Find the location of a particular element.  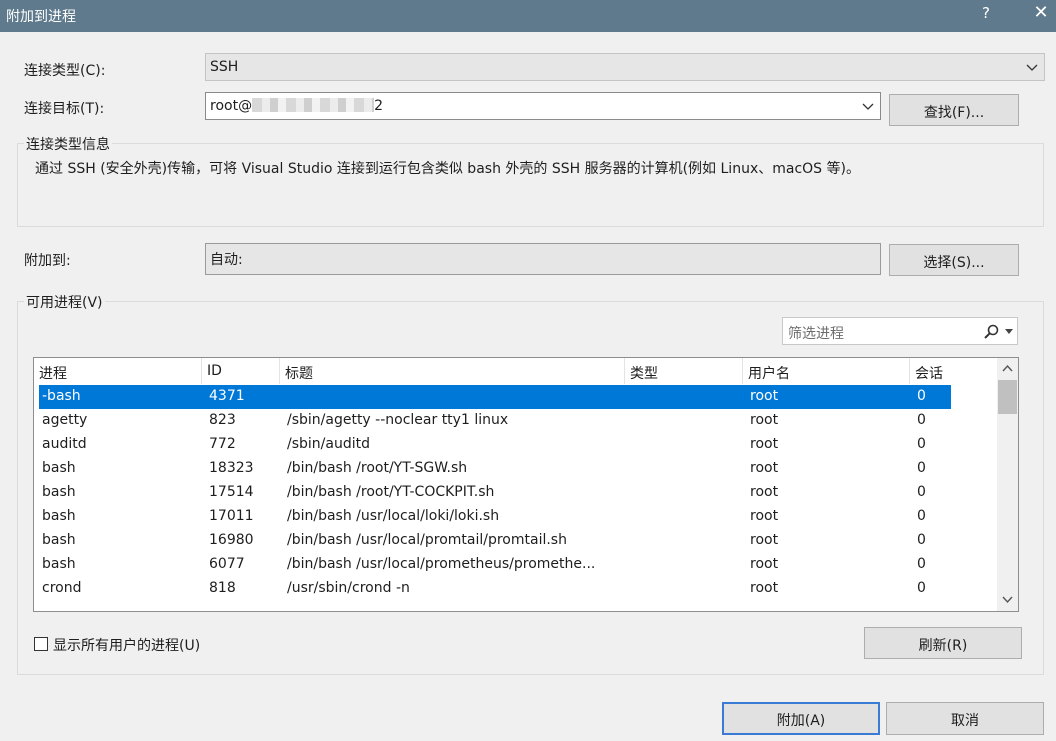

show-all-users-label: 显示所有用户的进程(U) is located at coordinates (126, 645).